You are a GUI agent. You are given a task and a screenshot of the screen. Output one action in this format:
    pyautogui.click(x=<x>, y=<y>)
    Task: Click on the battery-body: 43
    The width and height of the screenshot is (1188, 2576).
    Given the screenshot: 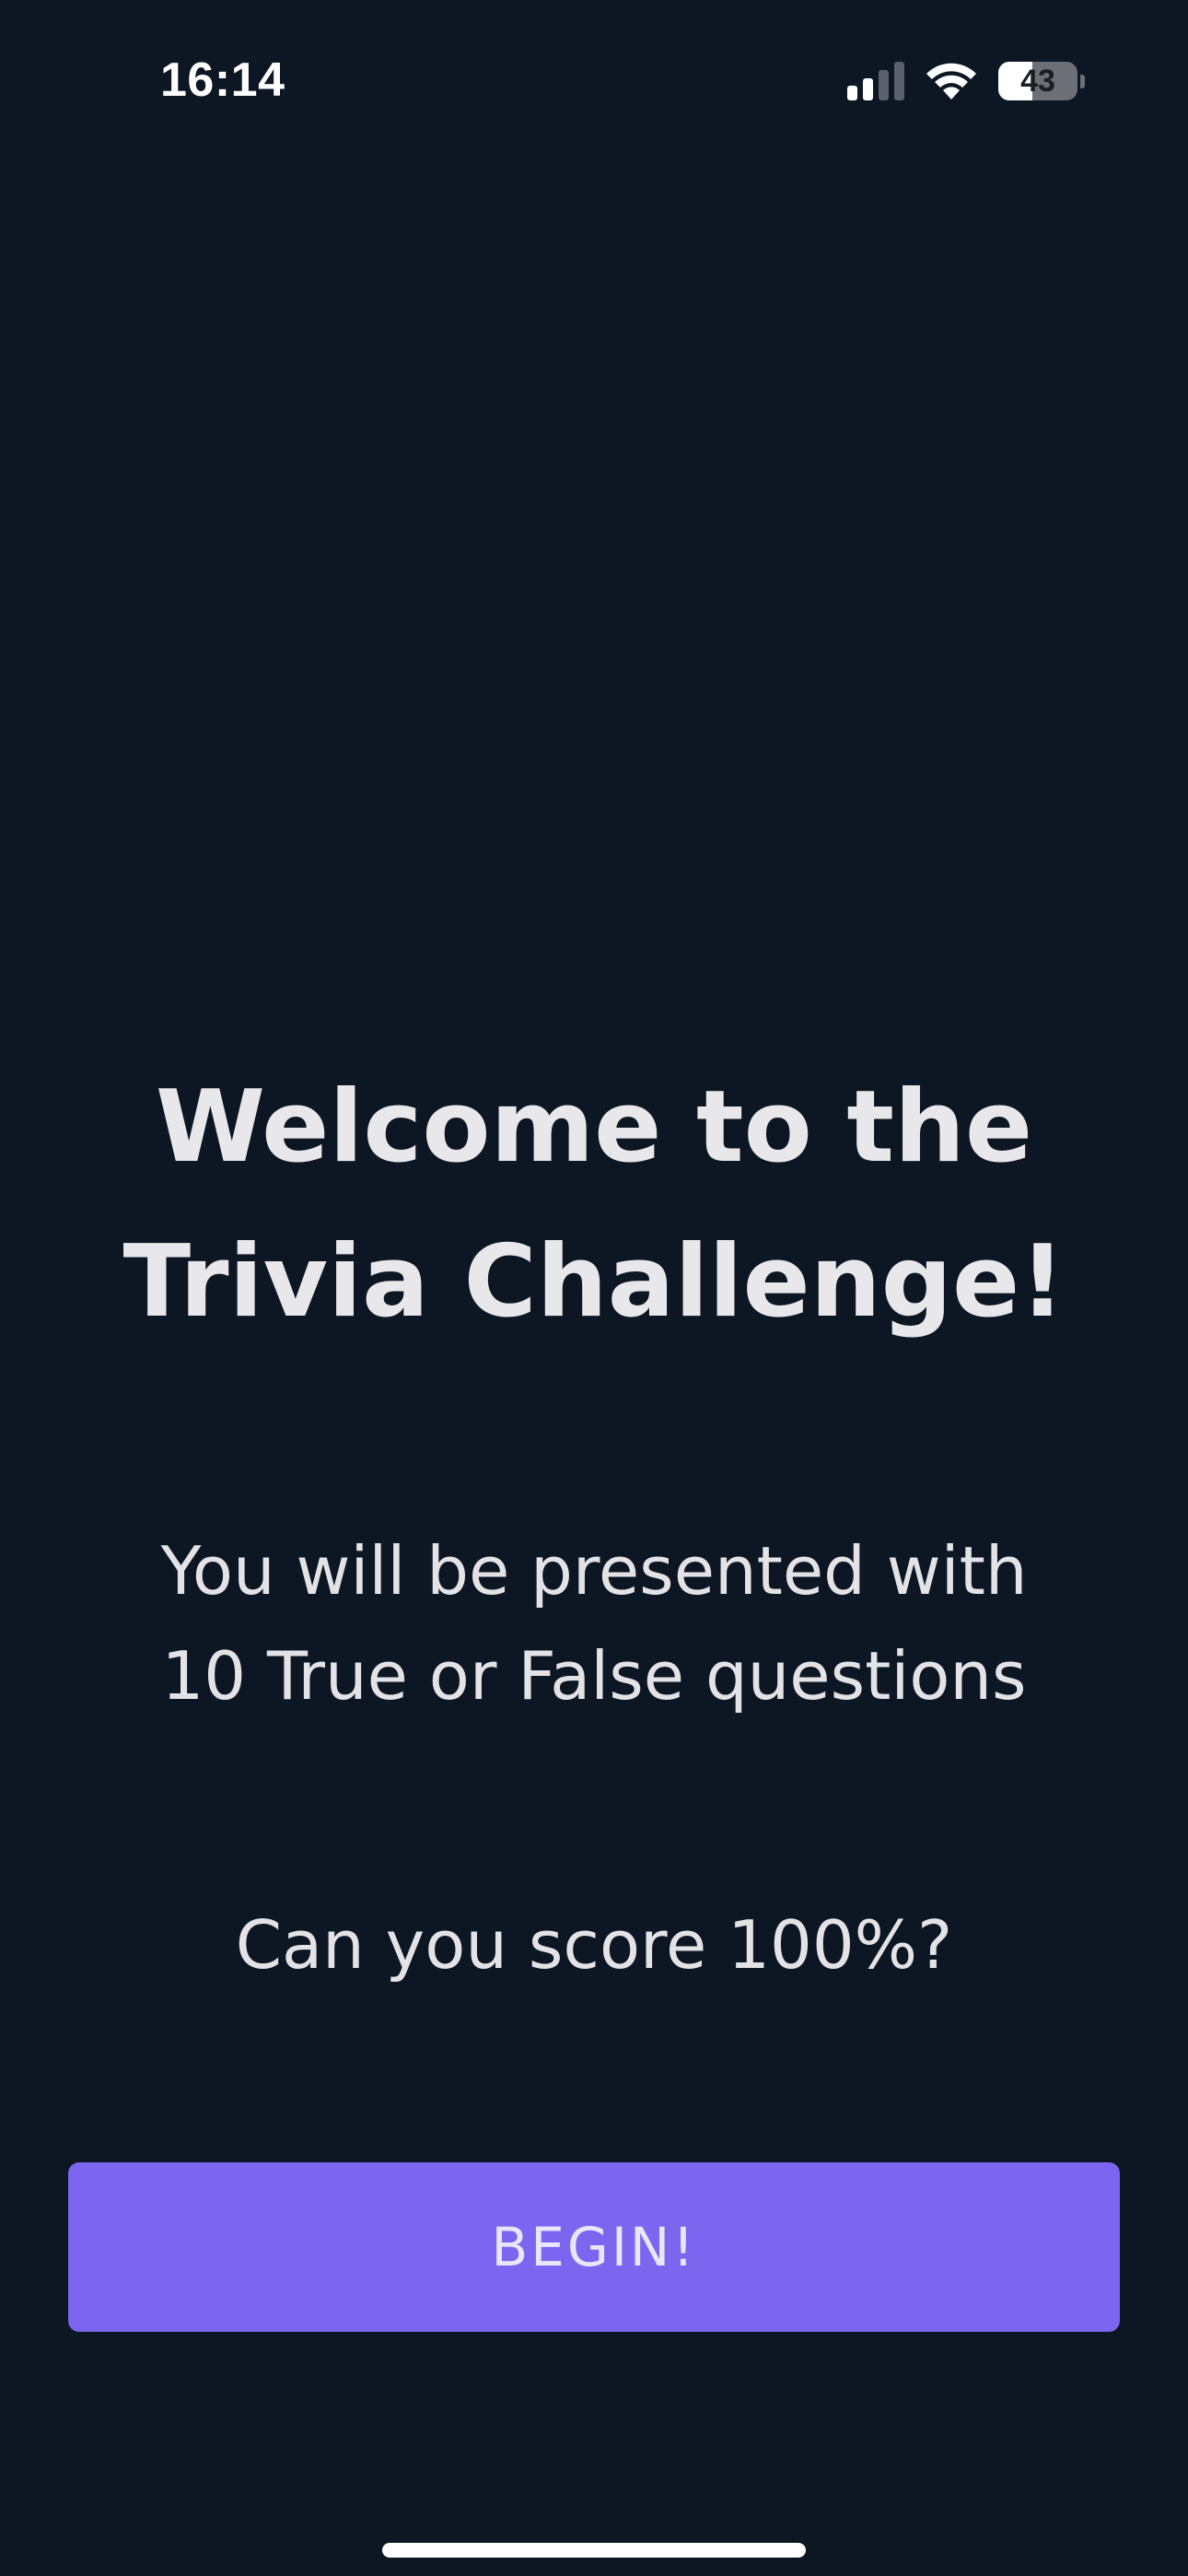 What is the action you would take?
    pyautogui.click(x=1037, y=81)
    